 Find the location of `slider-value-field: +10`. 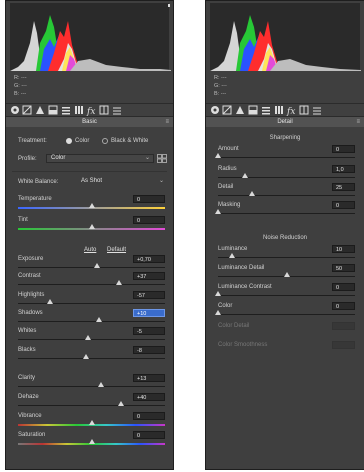

slider-value-field: +10 is located at coordinates (149, 313).